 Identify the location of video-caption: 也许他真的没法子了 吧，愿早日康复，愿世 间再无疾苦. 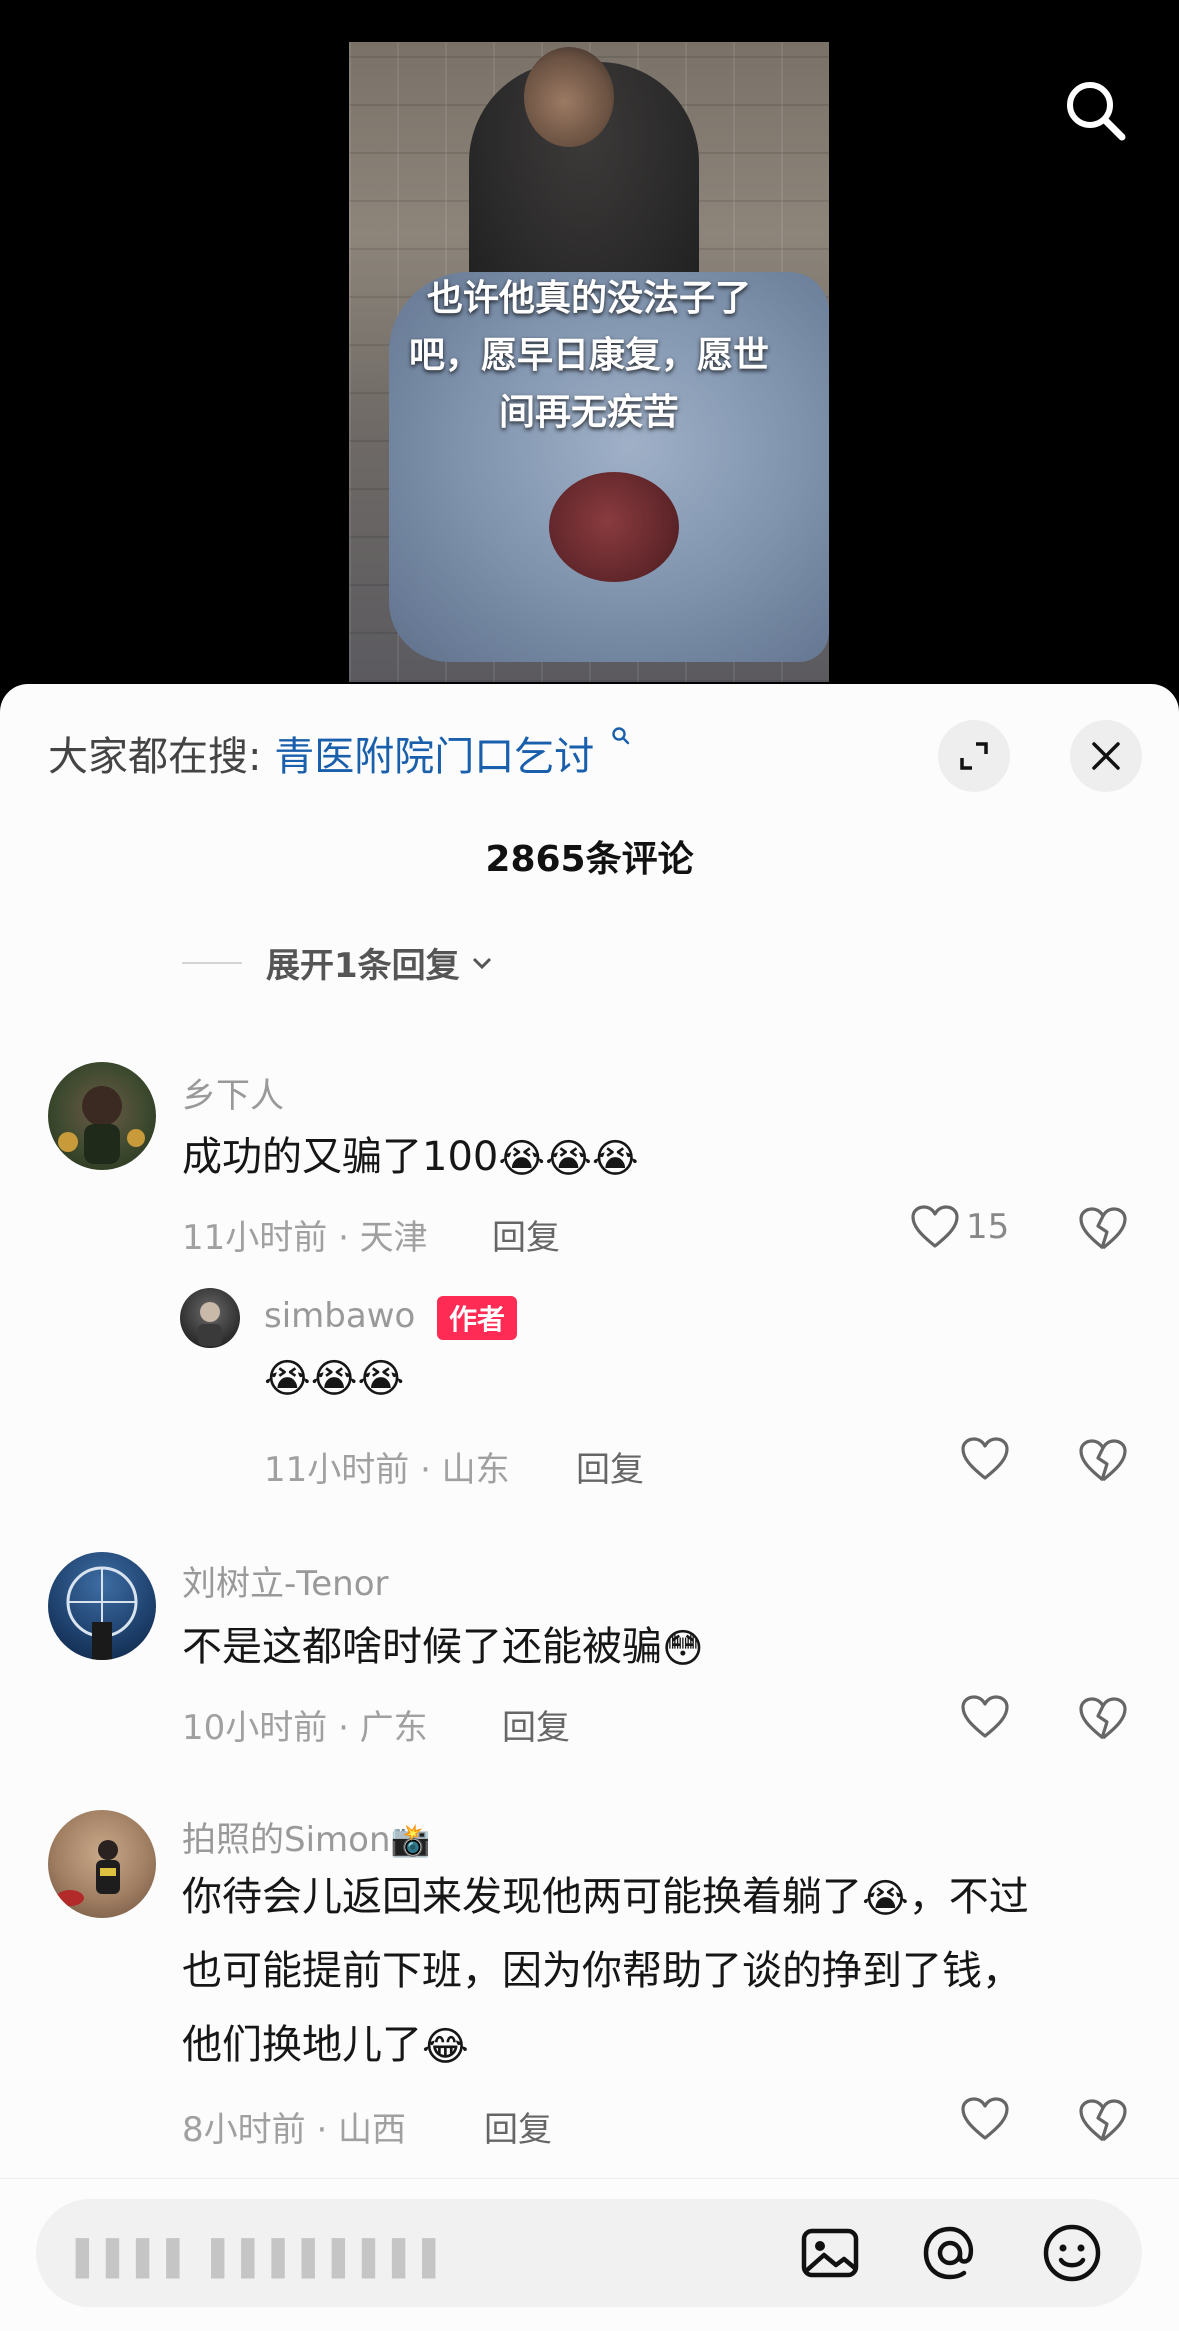
(589, 355).